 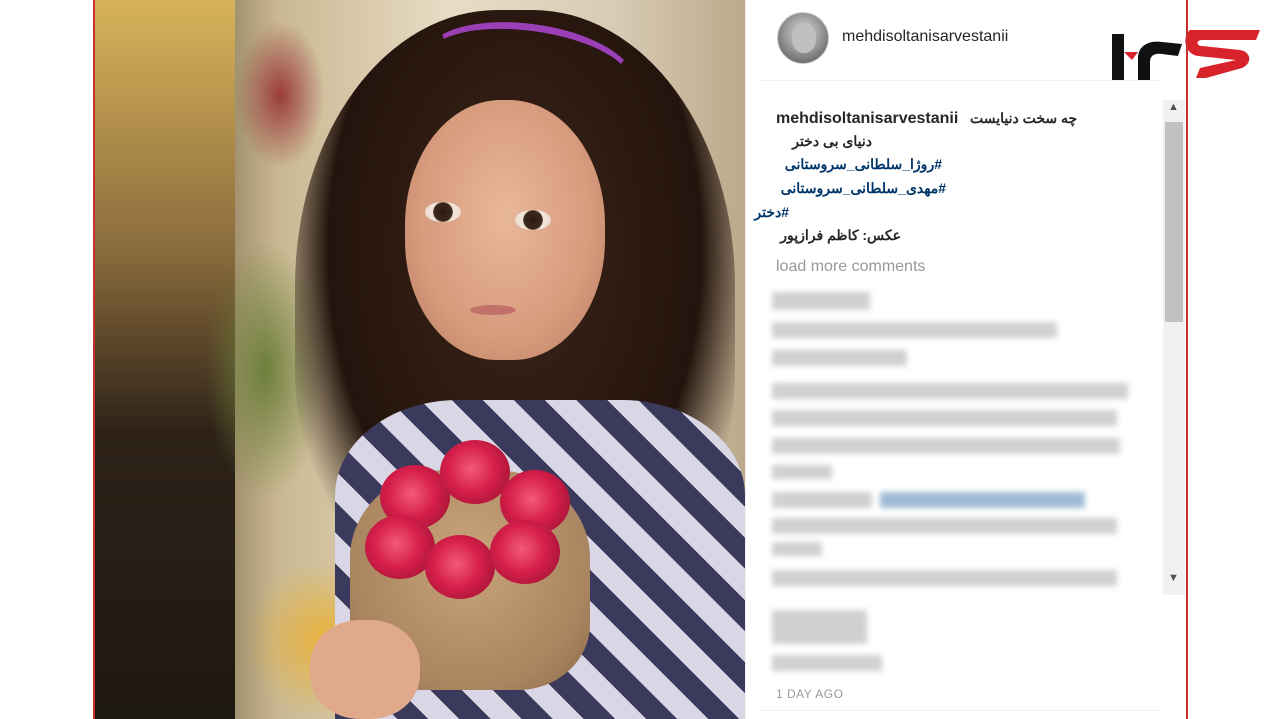 I want to click on photo-girl-face, so click(x=505, y=230).